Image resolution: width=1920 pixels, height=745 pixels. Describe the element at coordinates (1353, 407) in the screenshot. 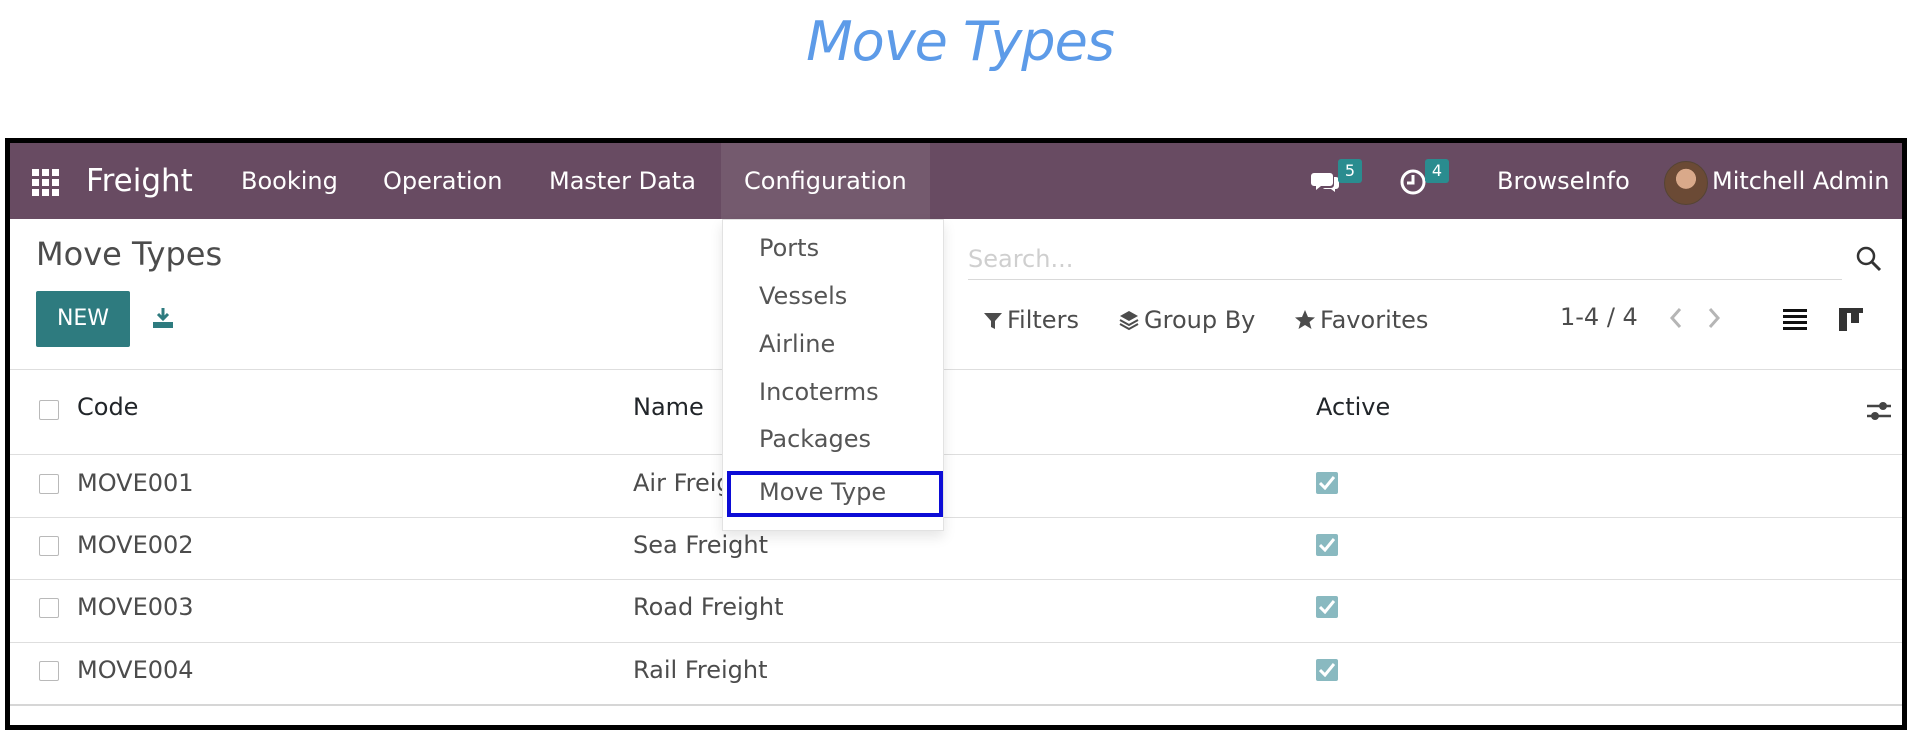

I see `column-header-active: Active` at that location.